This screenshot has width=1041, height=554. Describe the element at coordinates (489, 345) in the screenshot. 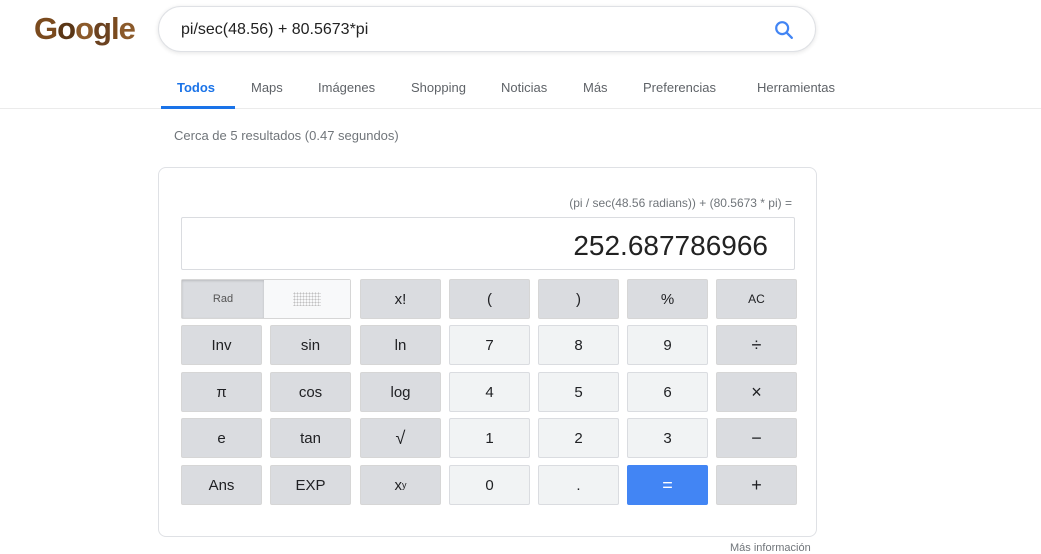

I see `digit-7-button: 7` at that location.